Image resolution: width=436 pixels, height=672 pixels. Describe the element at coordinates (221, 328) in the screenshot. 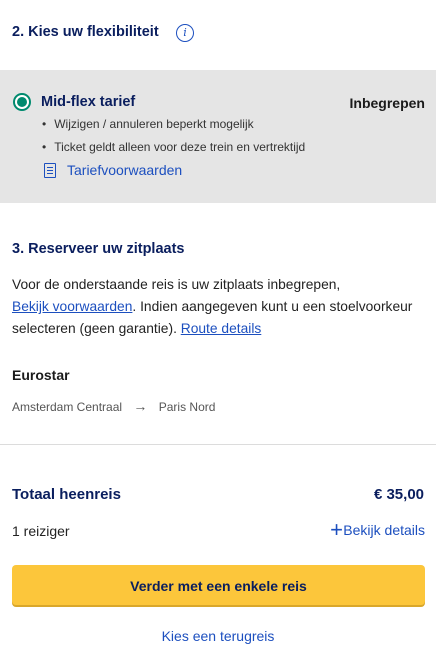

I see `route-details-link: Route details` at that location.